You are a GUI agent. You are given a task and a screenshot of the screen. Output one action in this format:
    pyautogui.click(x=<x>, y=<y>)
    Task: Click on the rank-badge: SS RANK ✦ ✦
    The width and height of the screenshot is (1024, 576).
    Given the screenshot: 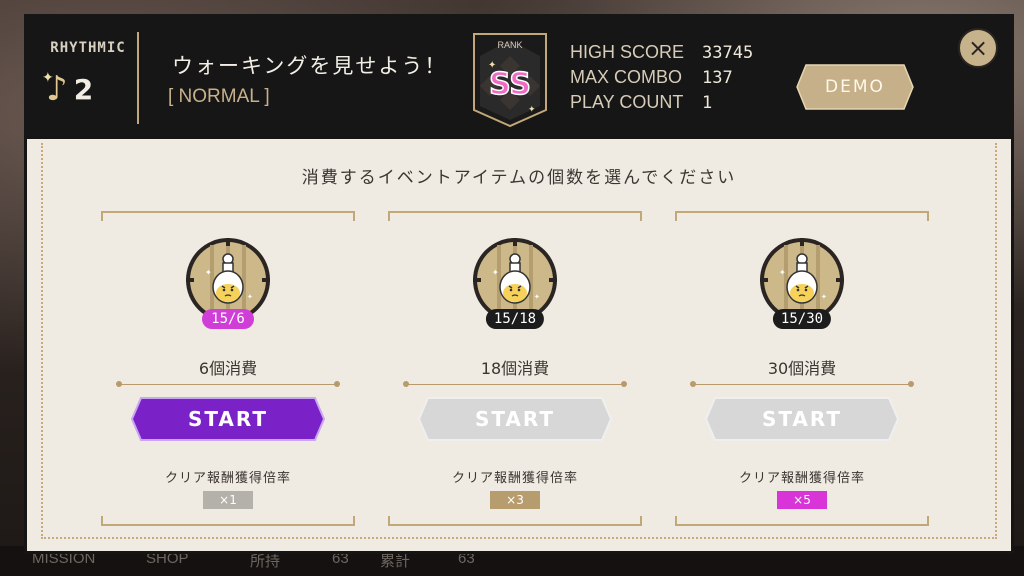 What is the action you would take?
    pyautogui.click(x=510, y=80)
    